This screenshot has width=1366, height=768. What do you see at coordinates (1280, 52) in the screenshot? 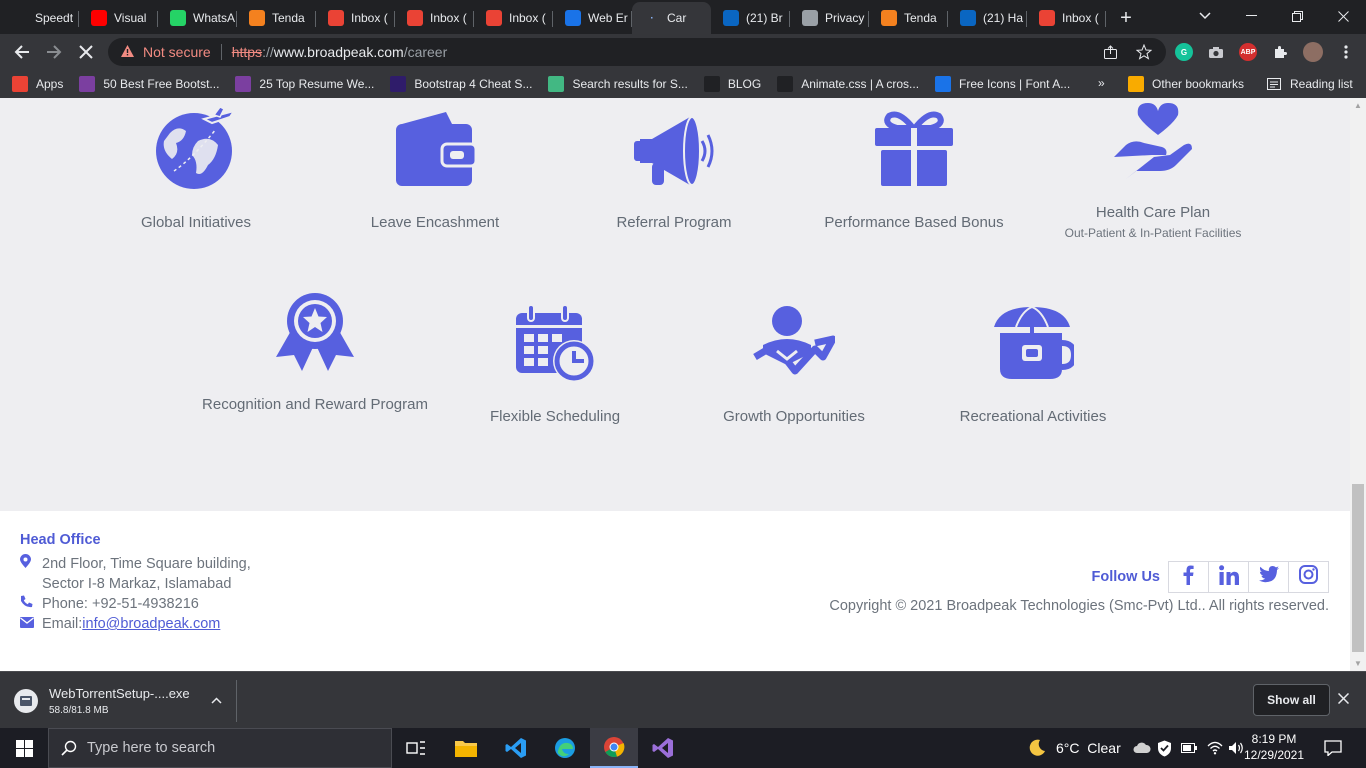
I see `extensions-puzzle-icon` at bounding box center [1280, 52].